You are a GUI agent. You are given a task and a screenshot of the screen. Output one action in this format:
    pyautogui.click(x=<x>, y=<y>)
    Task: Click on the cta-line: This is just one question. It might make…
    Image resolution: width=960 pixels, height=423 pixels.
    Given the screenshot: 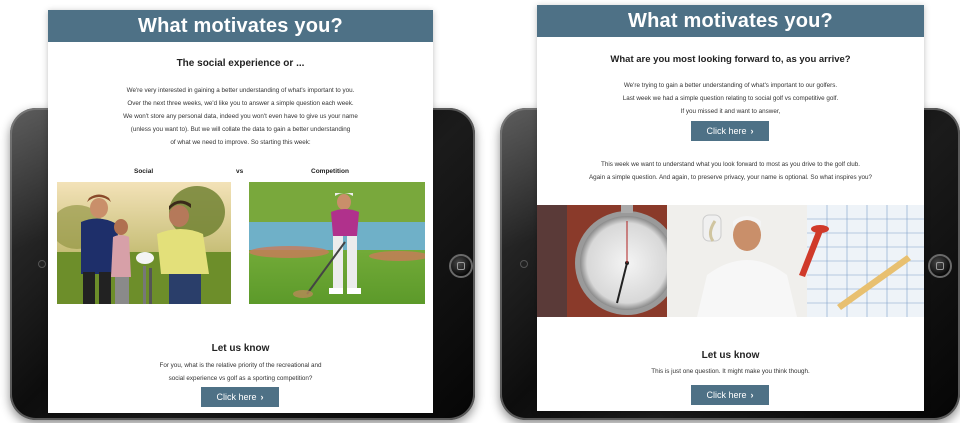 What is the action you would take?
    pyautogui.click(x=730, y=371)
    